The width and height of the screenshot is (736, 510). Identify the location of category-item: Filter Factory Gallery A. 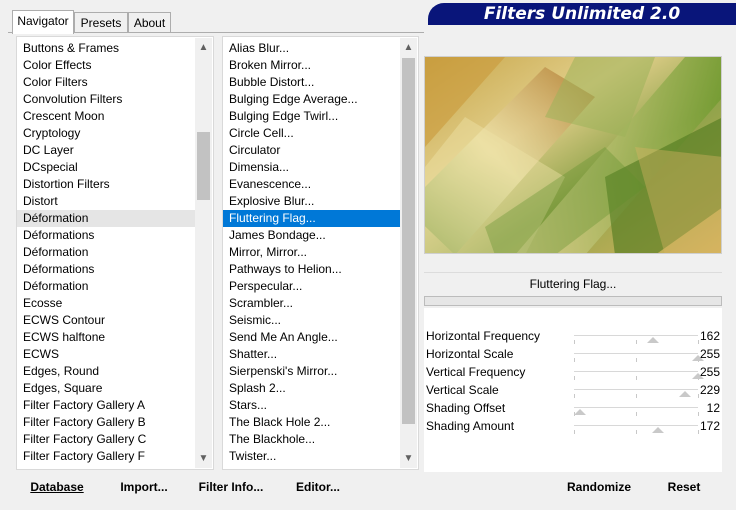
(106, 405).